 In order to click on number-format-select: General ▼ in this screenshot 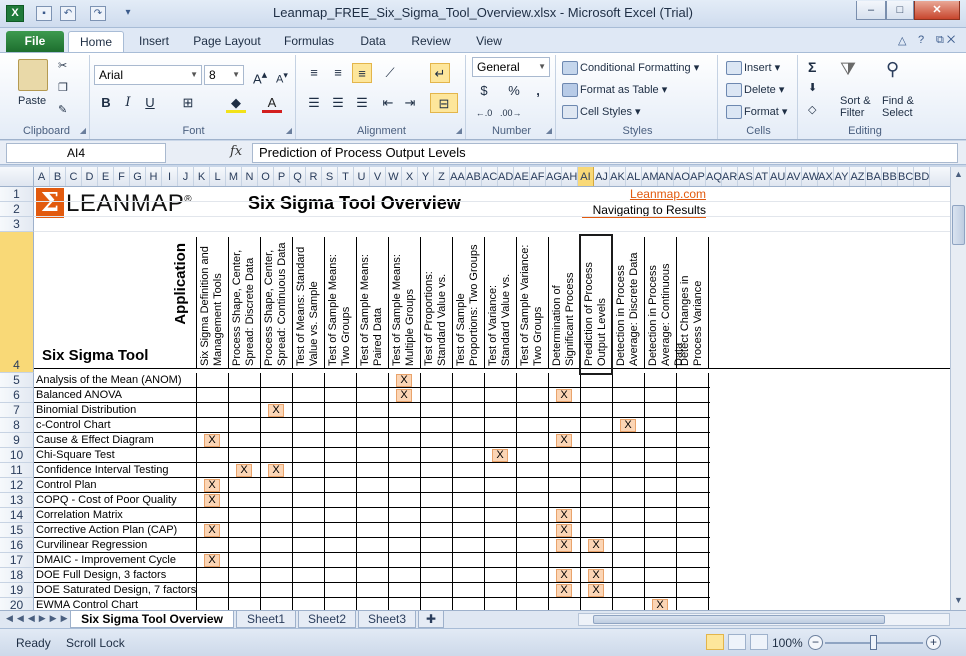, I will do `click(511, 67)`.